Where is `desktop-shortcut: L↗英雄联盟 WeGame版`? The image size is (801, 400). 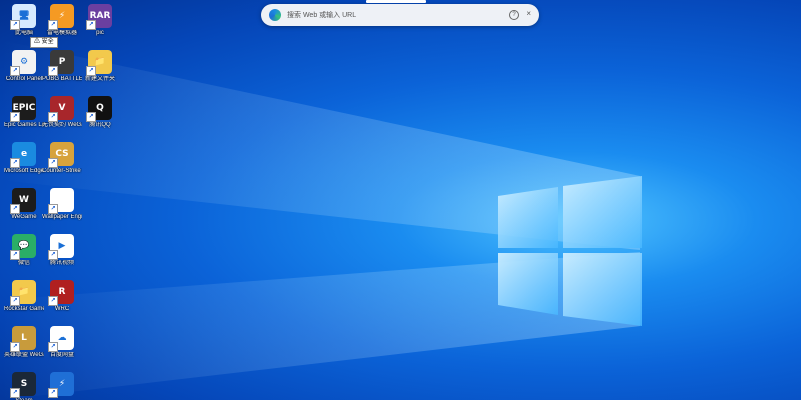 desktop-shortcut: L↗英雄联盟 WeGame版 is located at coordinates (24, 349).